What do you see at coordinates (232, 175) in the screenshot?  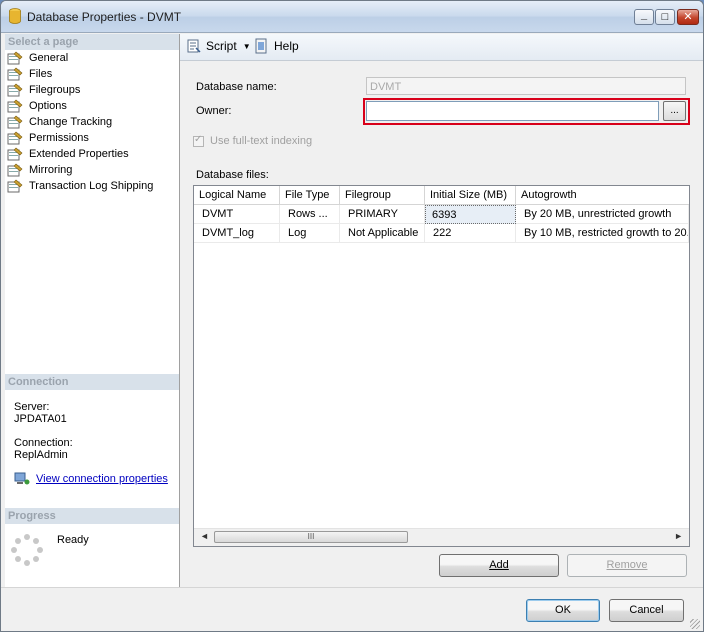 I see `database-files-label: Database files:` at bounding box center [232, 175].